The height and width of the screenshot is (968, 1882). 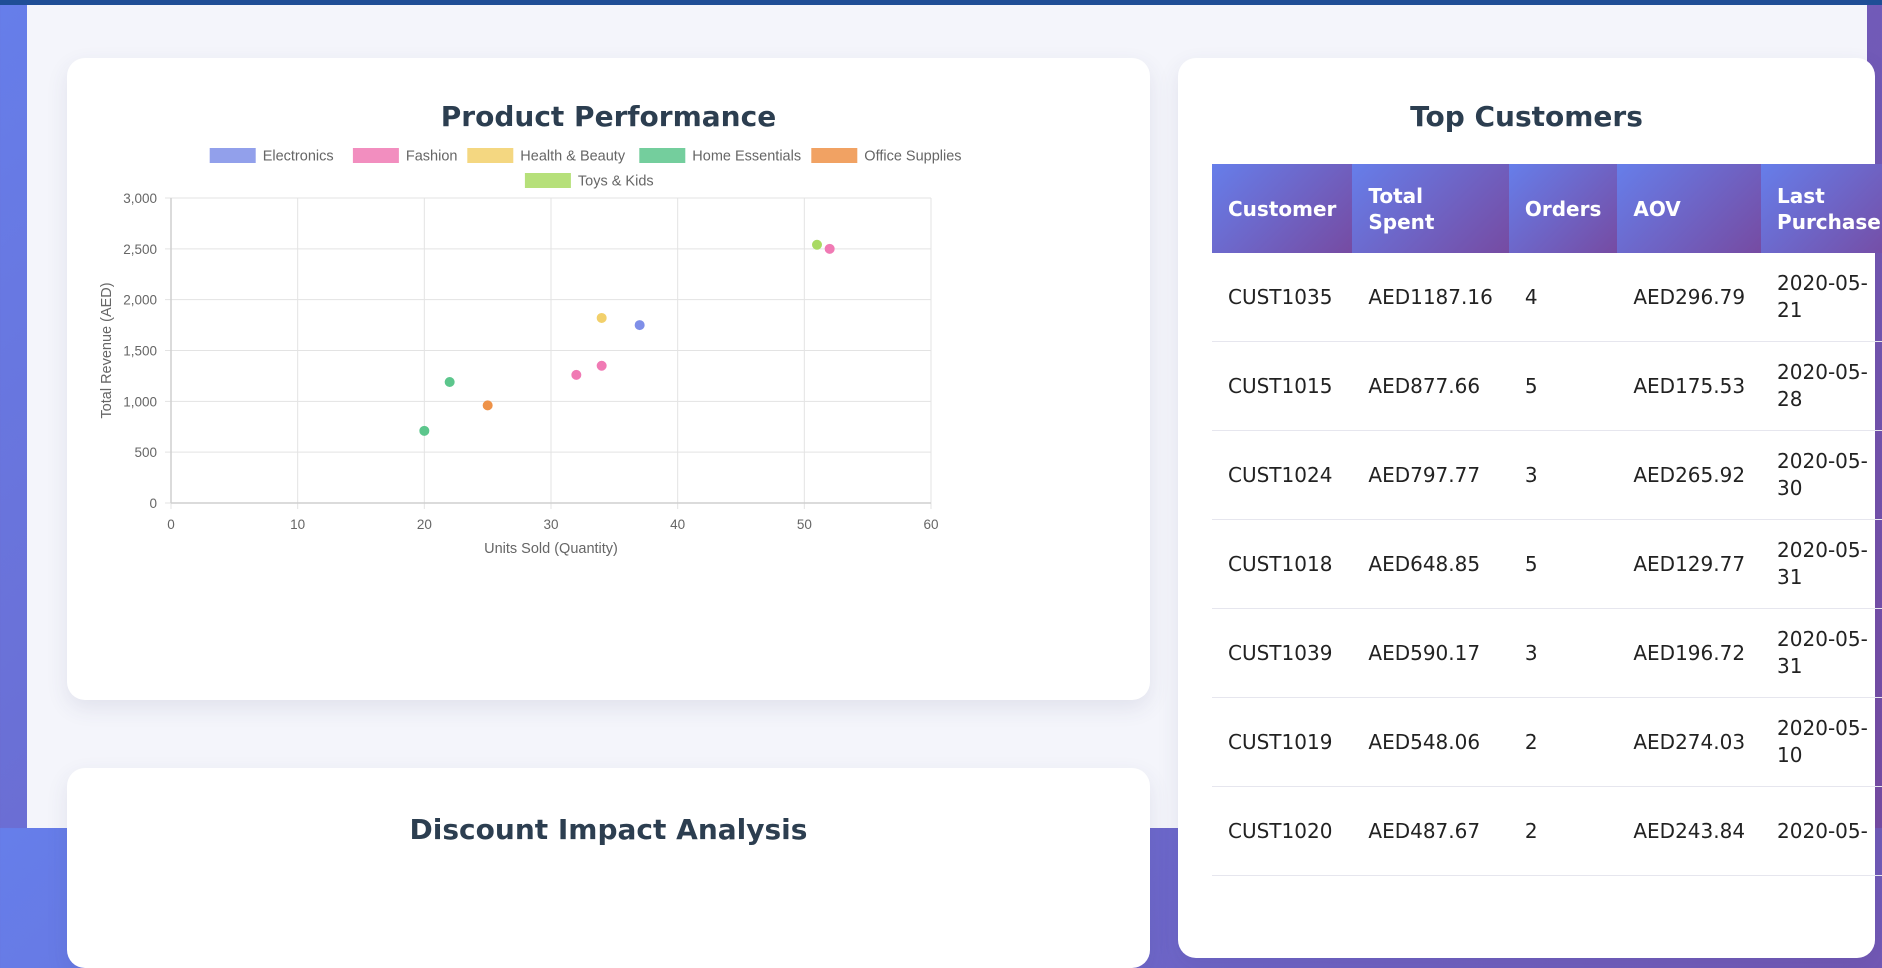 What do you see at coordinates (1526, 116) in the screenshot?
I see `top-customers-title: Top Customers` at bounding box center [1526, 116].